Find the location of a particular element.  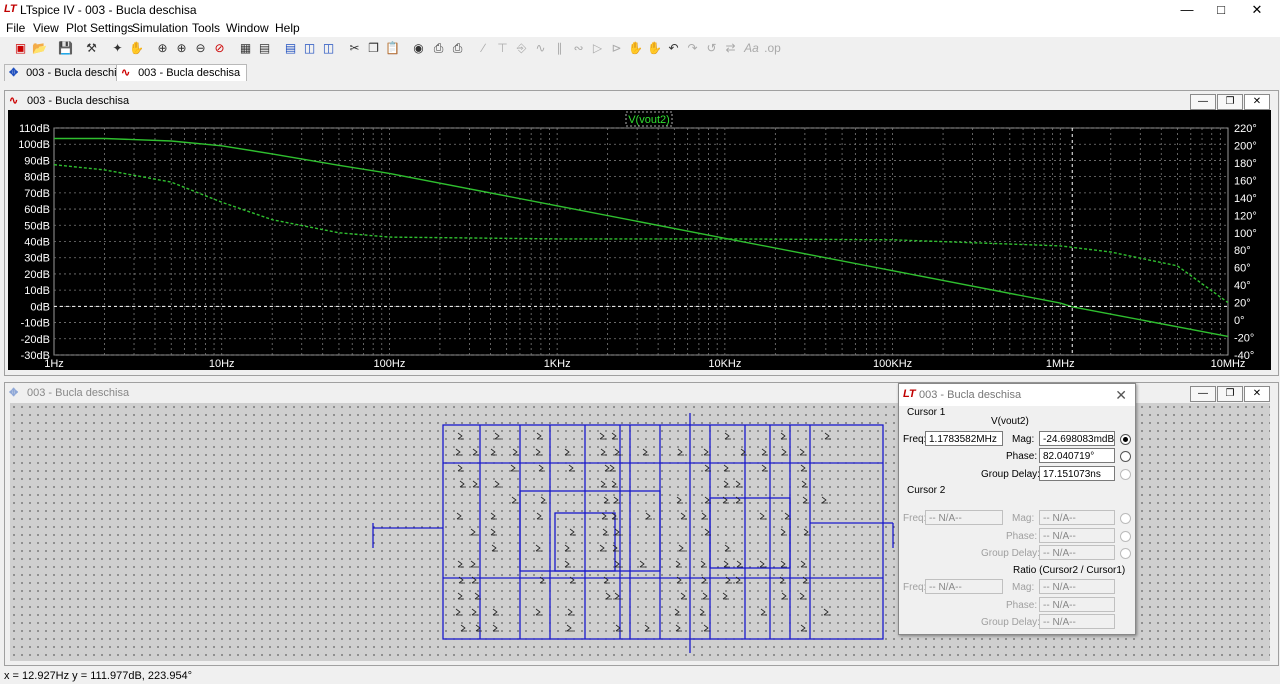

ground-icon: ⊤ is located at coordinates (502, 48).